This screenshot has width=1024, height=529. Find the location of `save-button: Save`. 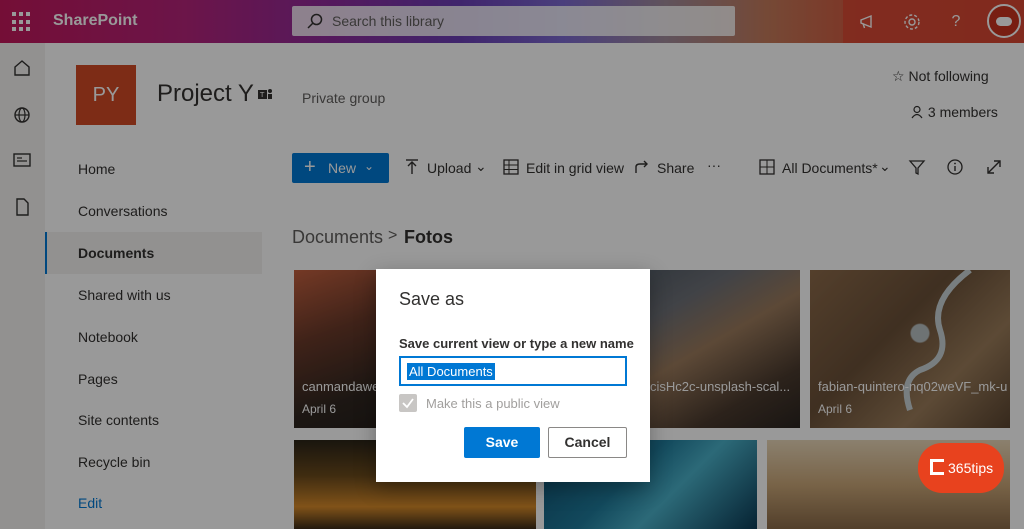

save-button: Save is located at coordinates (502, 442).